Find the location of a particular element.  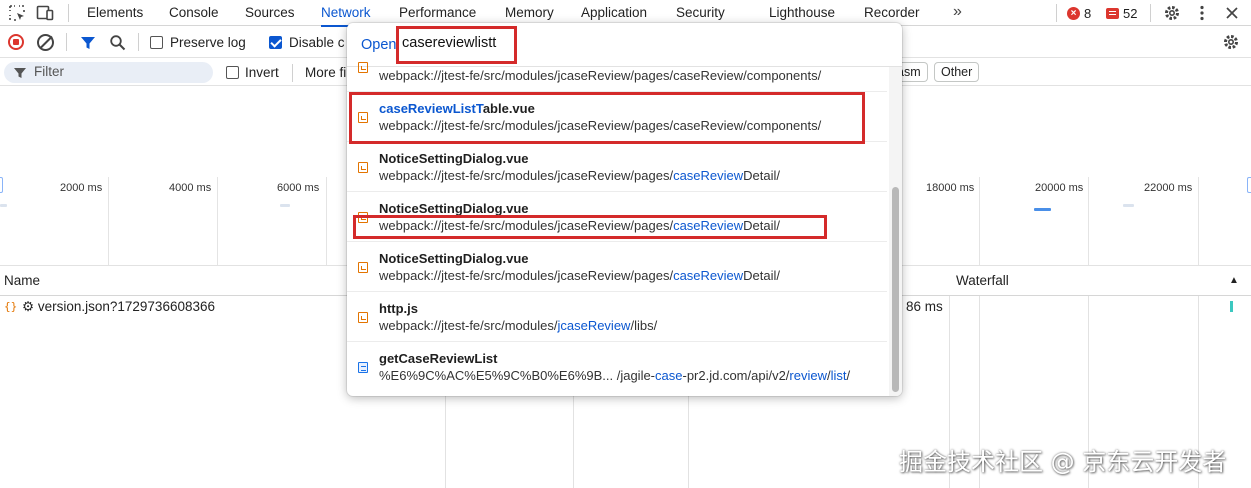

device-toolbar-icon is located at coordinates (45, 13).